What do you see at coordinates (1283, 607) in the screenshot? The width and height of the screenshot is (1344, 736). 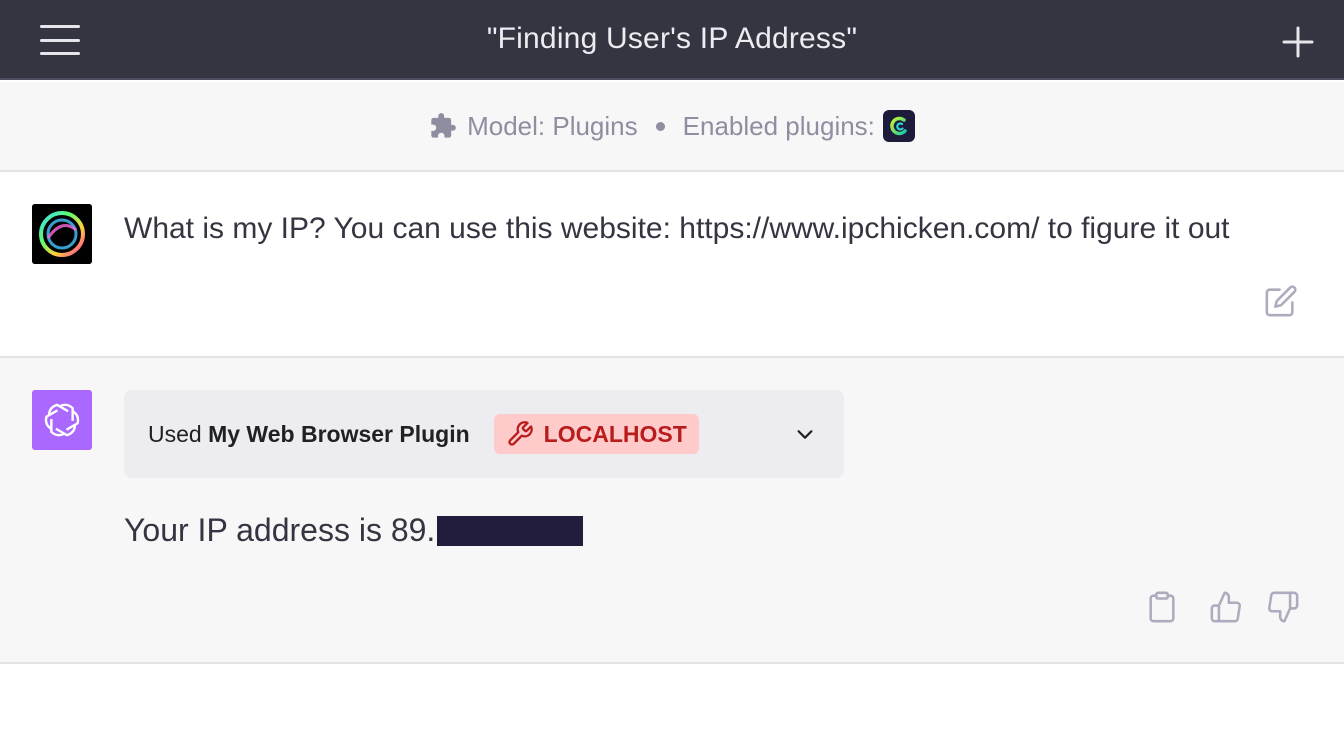 I see `thumbs-down-icon` at bounding box center [1283, 607].